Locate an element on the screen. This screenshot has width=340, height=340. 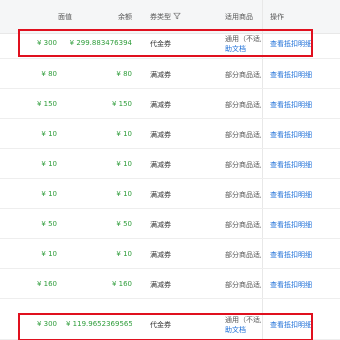
table-row: ¥ 150 ¥ 150 满减券 部分商品适用 查看抵扣明细 is located at coordinates (170, 104).